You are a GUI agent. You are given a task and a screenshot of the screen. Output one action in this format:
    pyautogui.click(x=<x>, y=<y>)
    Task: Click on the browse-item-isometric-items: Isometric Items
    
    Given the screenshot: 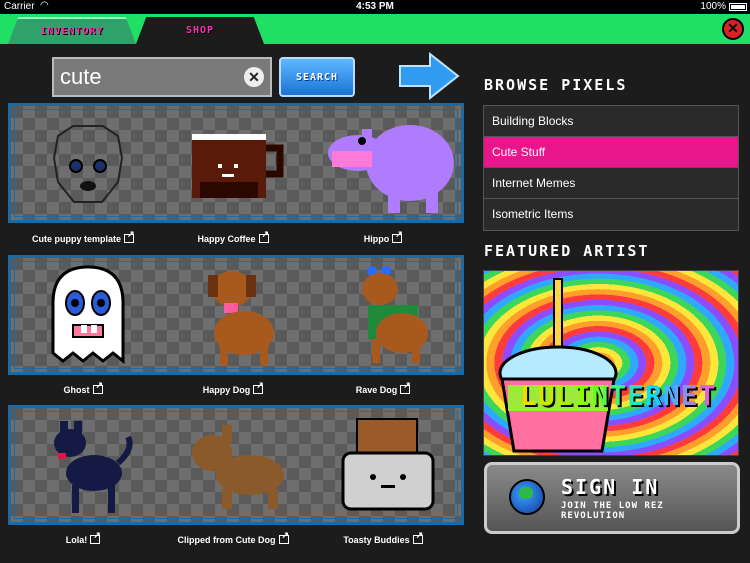 What is the action you would take?
    pyautogui.click(x=611, y=214)
    